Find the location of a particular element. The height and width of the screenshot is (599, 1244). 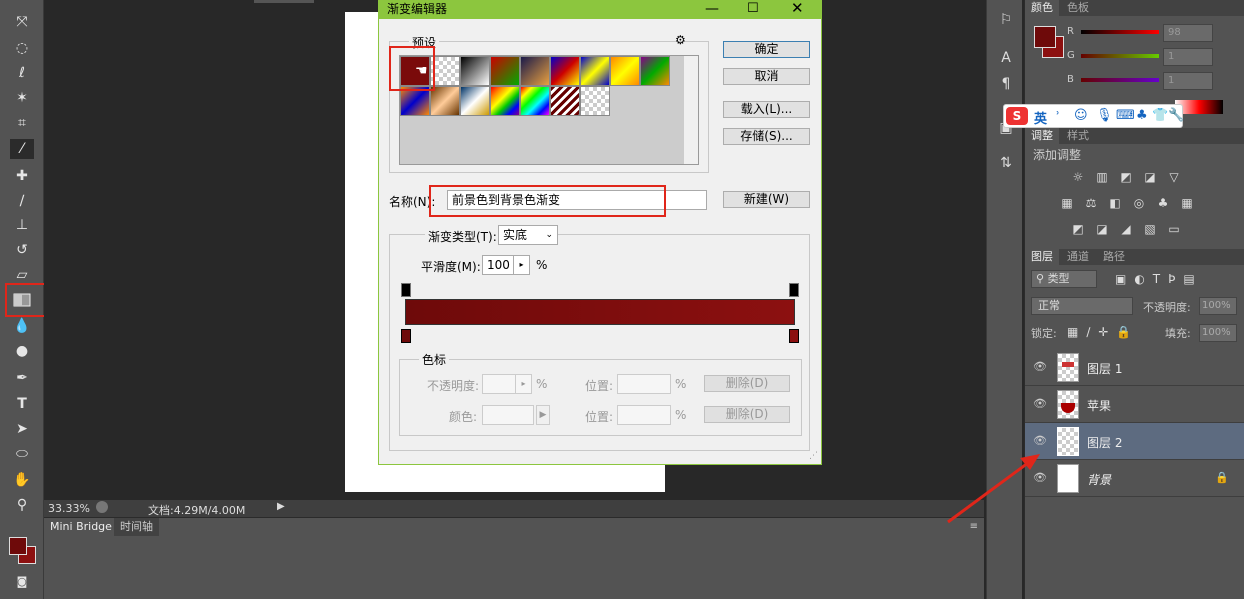

preset-transparent-rainbow is located at coordinates (535, 101).